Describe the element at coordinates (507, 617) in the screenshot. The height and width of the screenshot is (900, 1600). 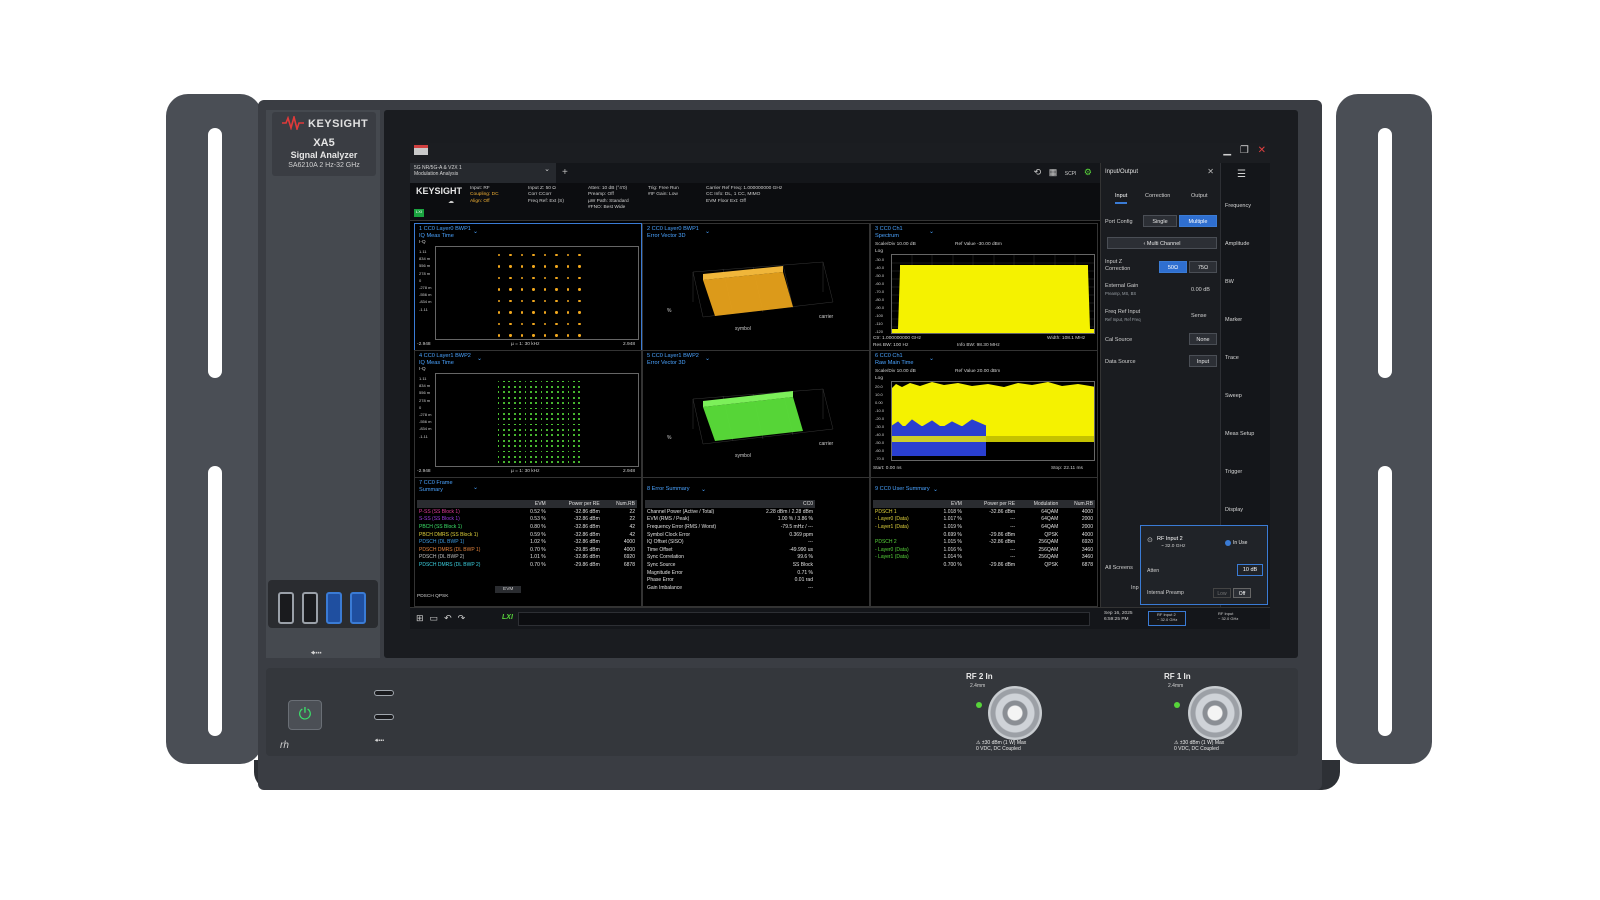
I see `lxi-icon: LXI` at that location.